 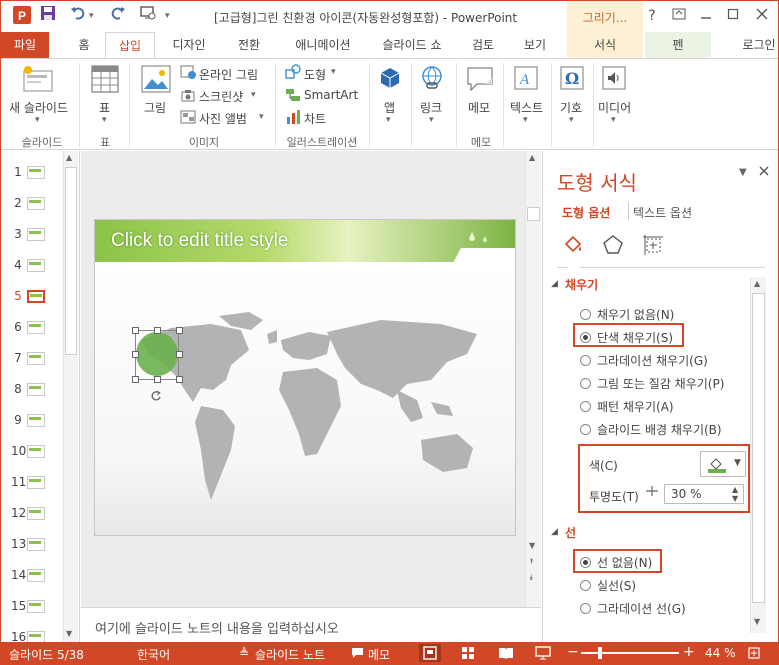 What do you see at coordinates (331, 95) in the screenshot?
I see `smartart-button: SmartArt` at bounding box center [331, 95].